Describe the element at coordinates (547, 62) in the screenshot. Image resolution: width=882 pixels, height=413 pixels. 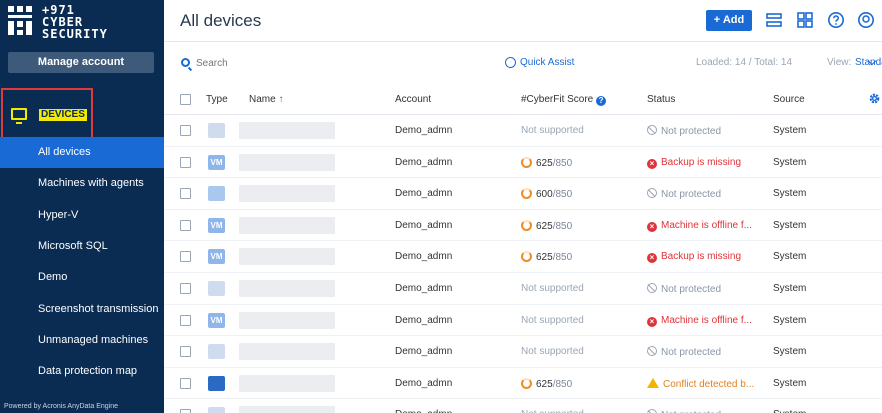
I see `quick-assist-link: Quick Assist` at that location.